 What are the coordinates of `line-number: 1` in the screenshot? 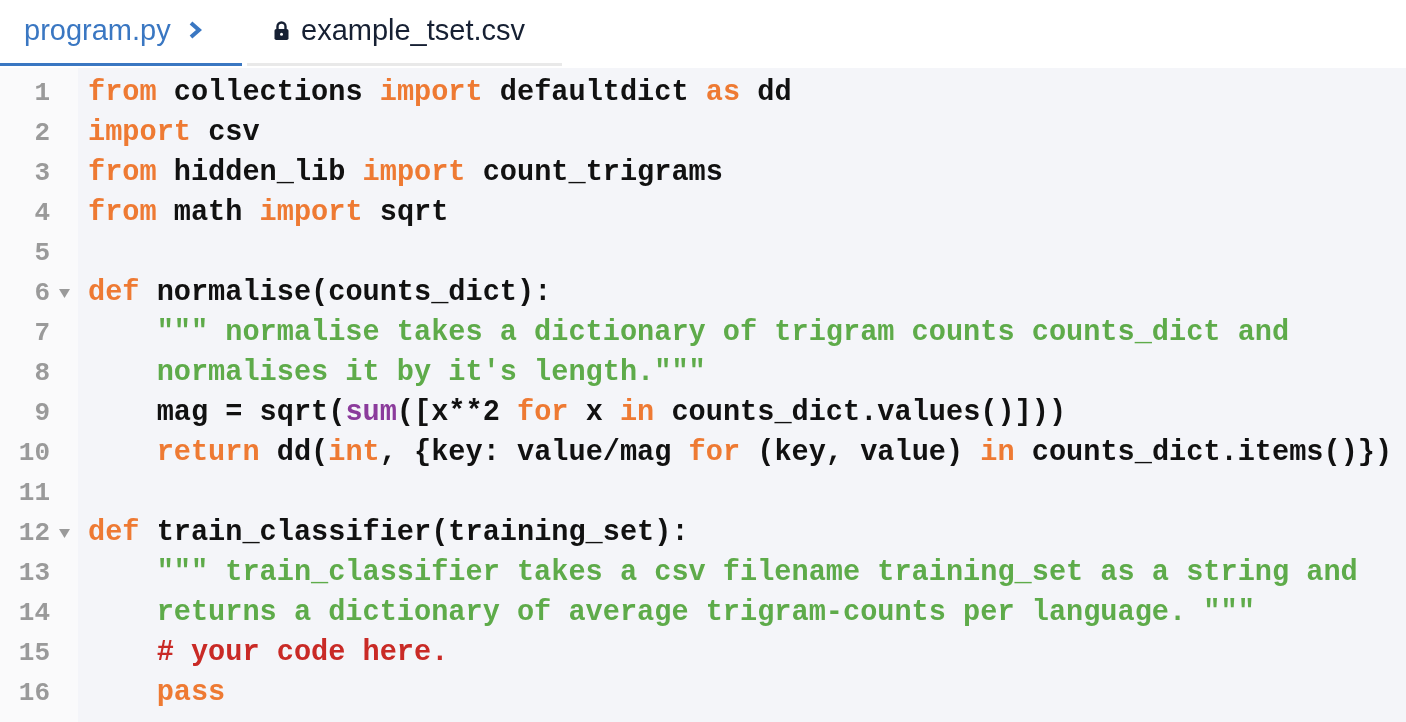 It's located at (41, 93).